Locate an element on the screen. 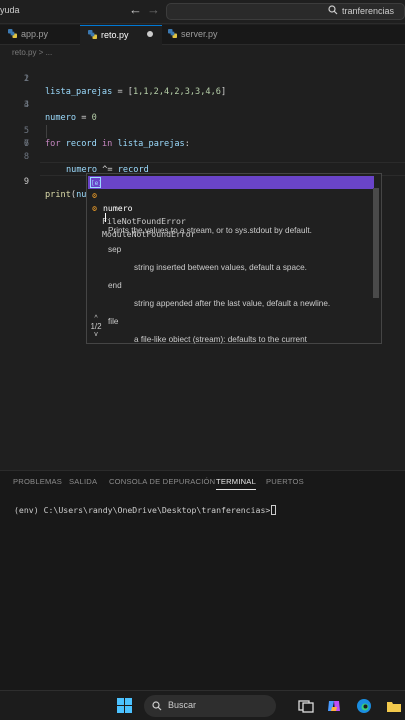 The height and width of the screenshot is (720, 405). code-line: 7 is located at coordinates (202, 144).